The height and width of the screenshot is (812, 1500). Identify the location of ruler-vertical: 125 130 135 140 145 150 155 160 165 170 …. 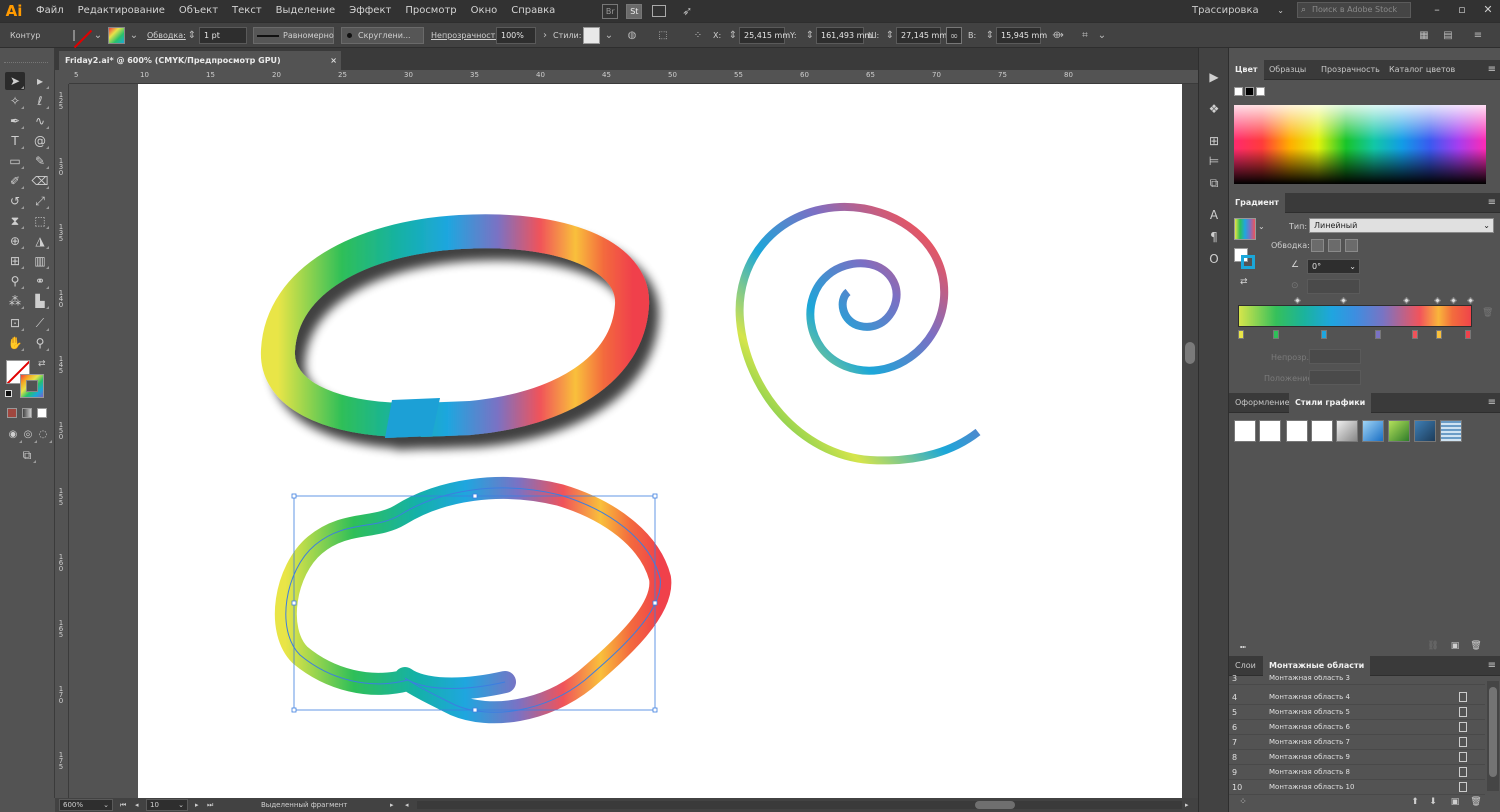
(62, 441).